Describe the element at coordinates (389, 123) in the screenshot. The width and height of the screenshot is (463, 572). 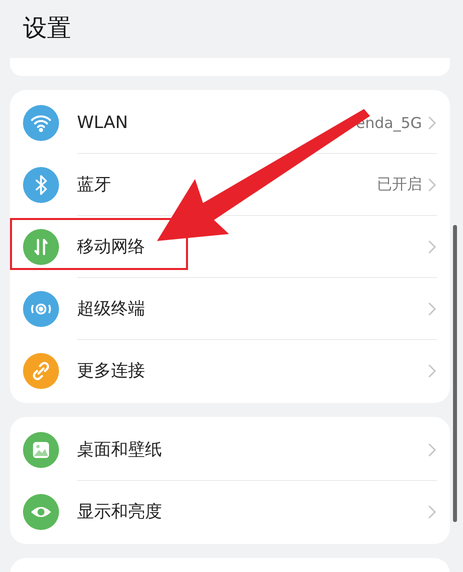
I see `setting-value: enda_5G` at that location.